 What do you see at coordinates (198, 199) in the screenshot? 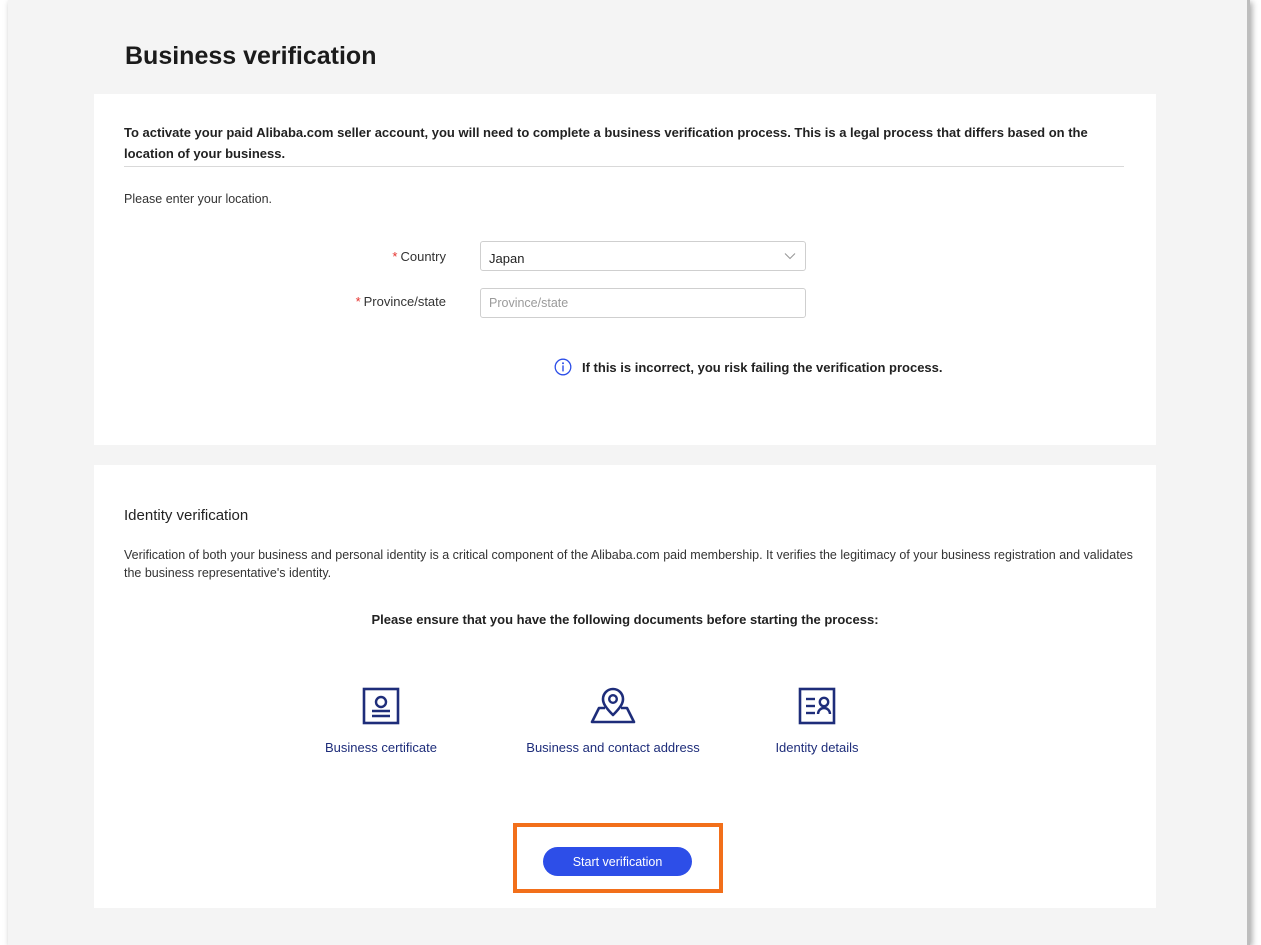
I see `location-prompt: Please enter your location.` at bounding box center [198, 199].